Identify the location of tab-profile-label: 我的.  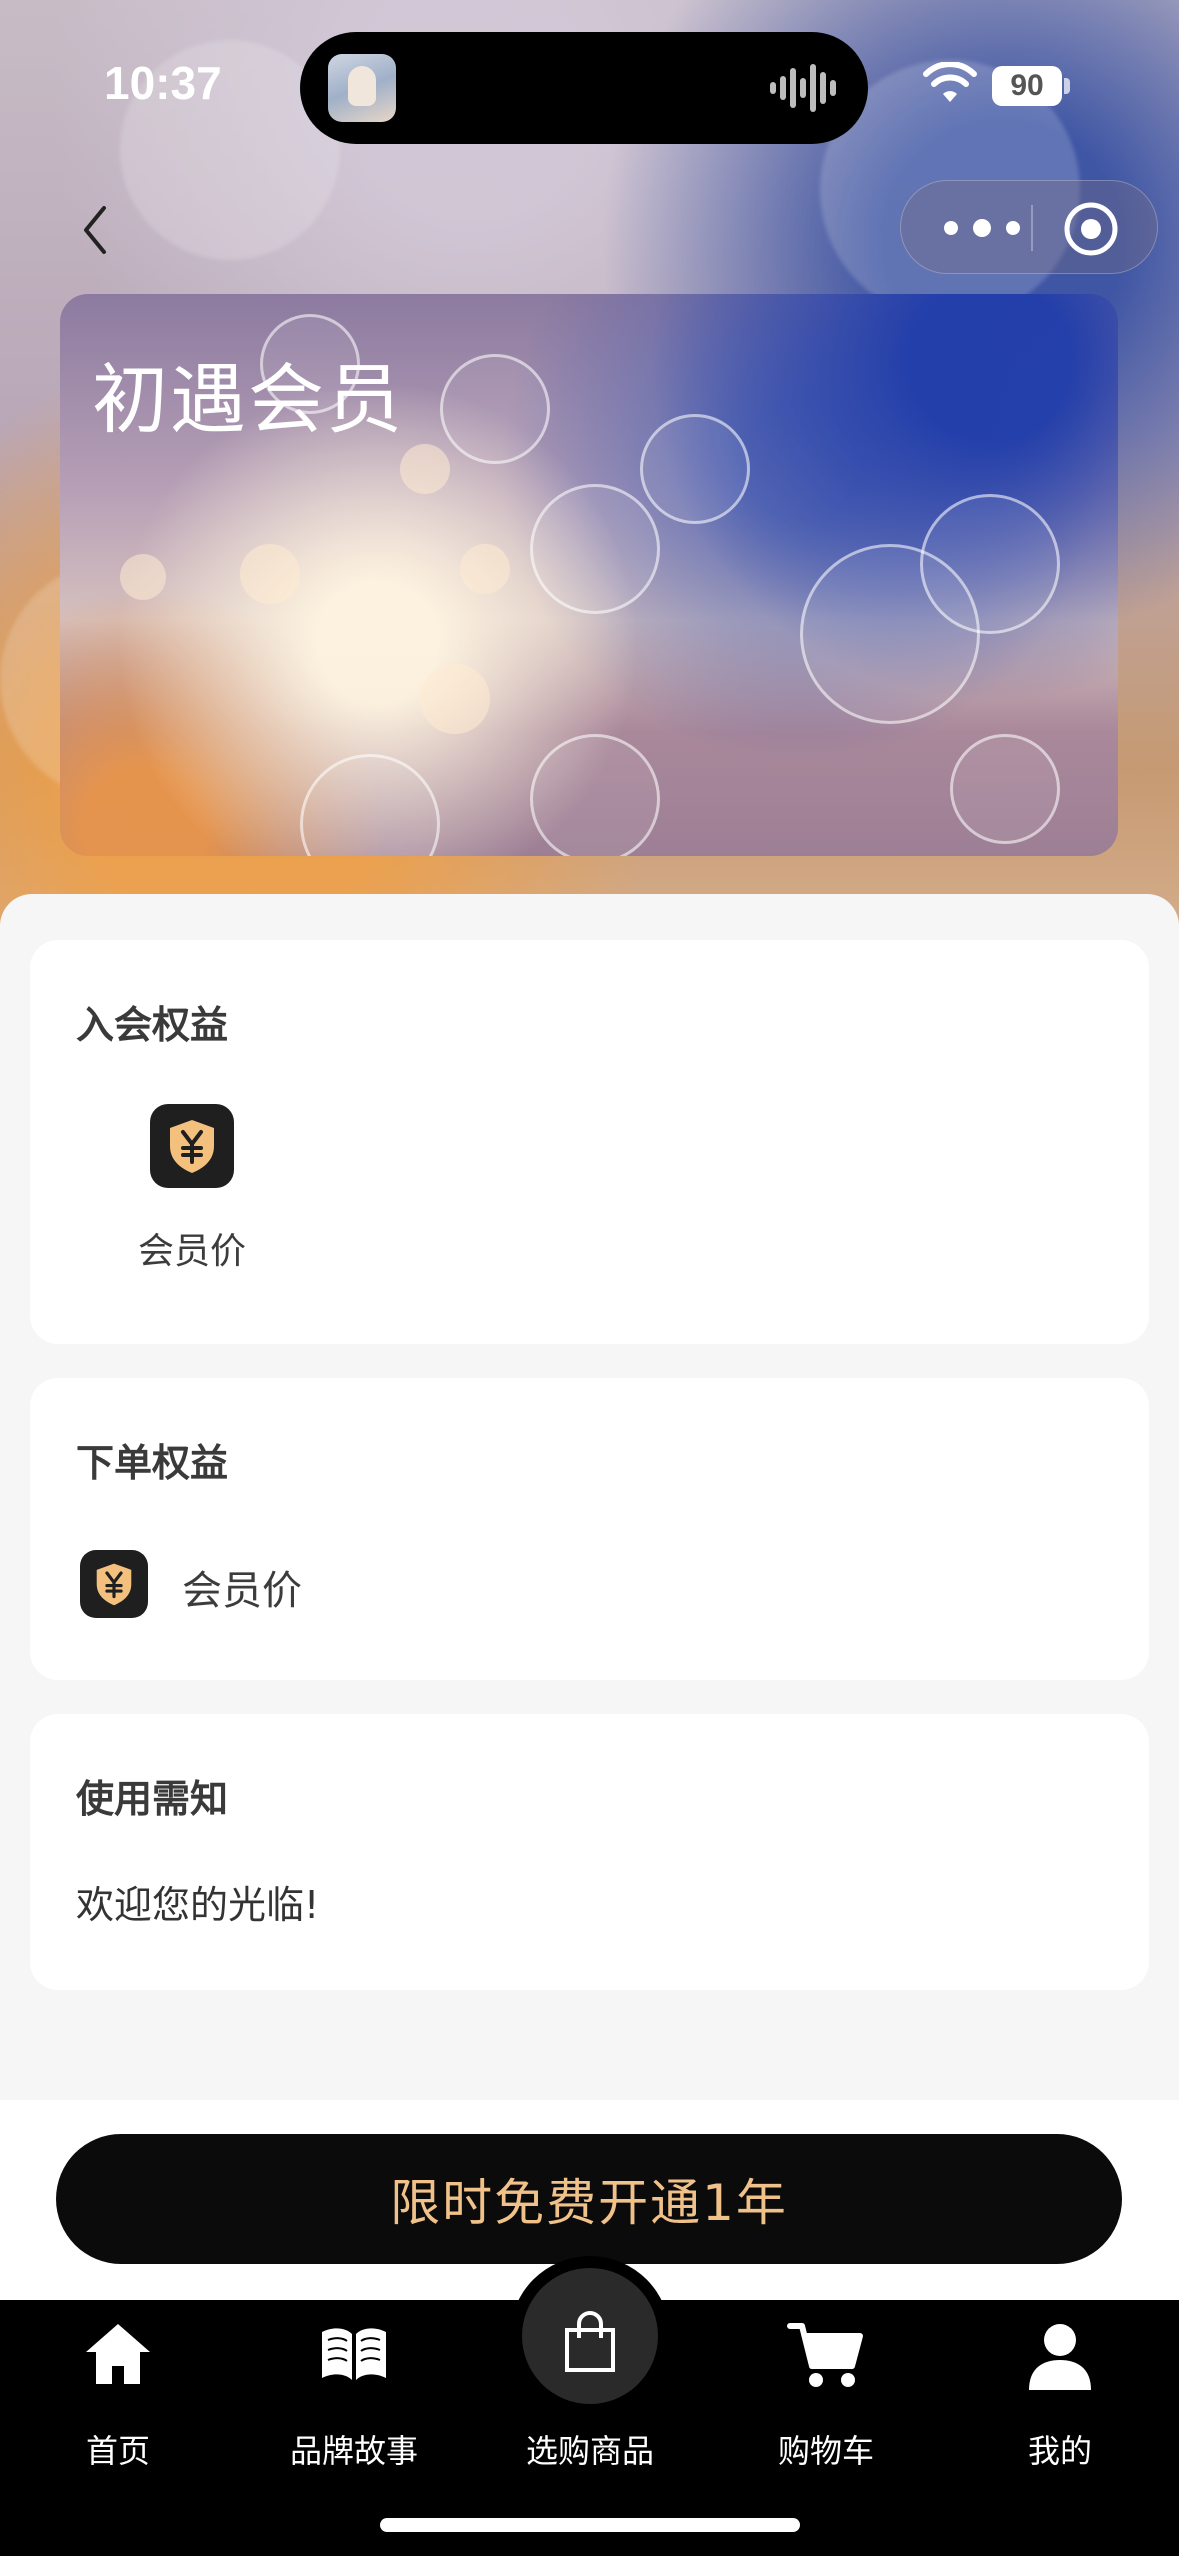
(1059, 2451).